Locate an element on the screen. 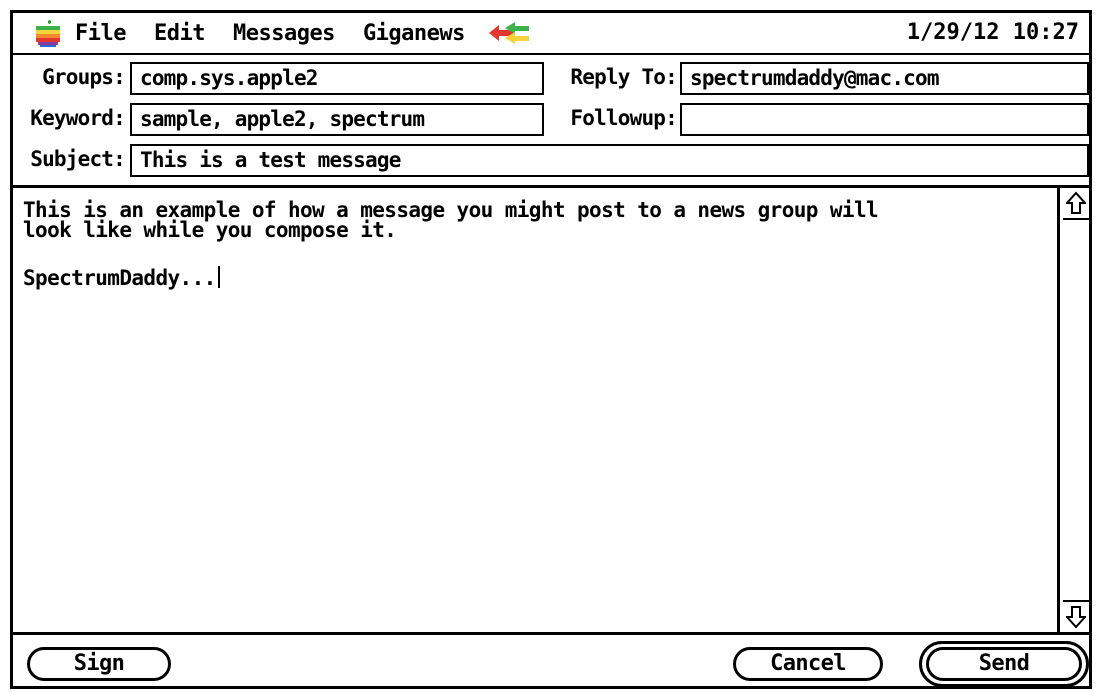 The image size is (1096, 692). keyword-field: sample, apple2, spectrum is located at coordinates (337, 119).